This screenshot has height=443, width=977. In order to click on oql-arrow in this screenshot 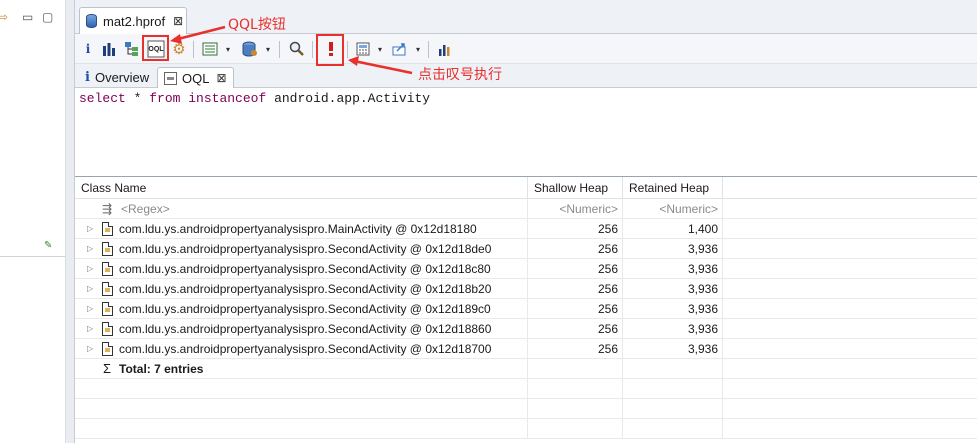, I will do `click(199, 33)`.